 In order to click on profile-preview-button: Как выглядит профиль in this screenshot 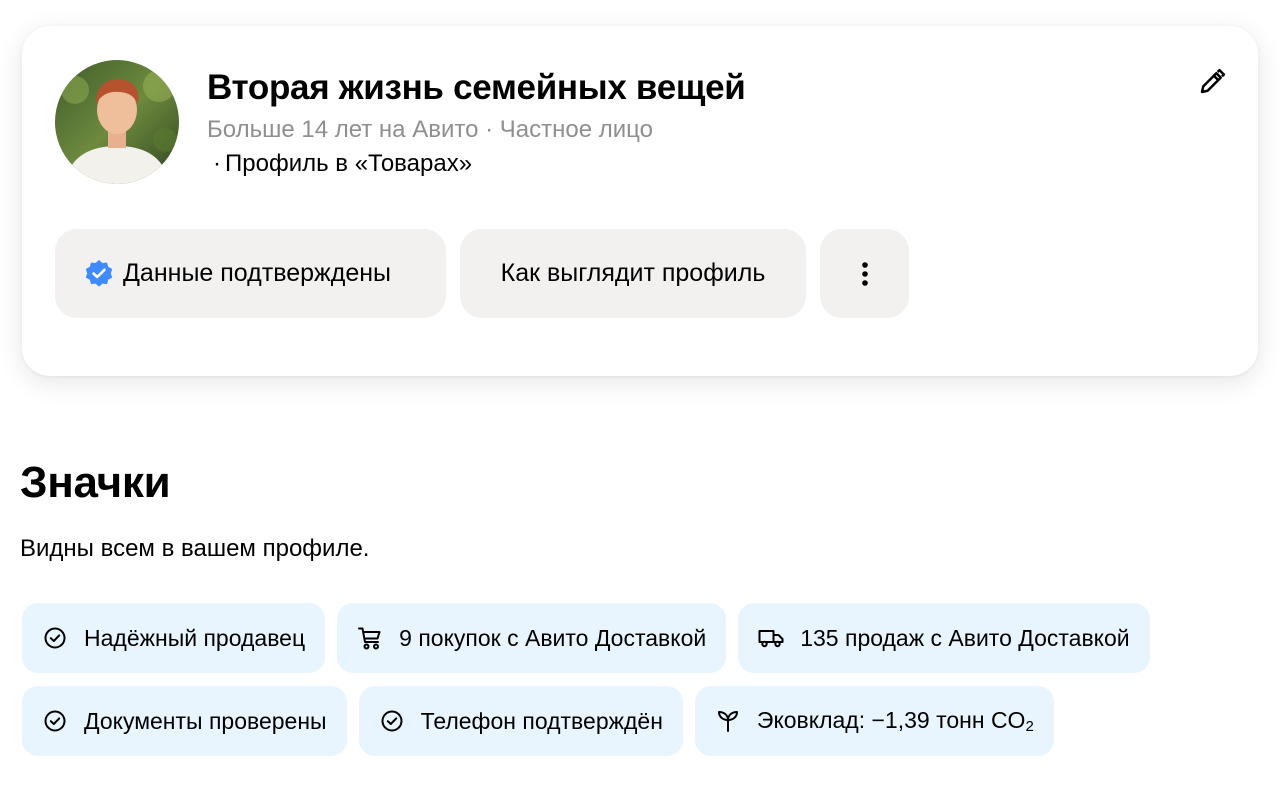, I will do `click(633, 273)`.